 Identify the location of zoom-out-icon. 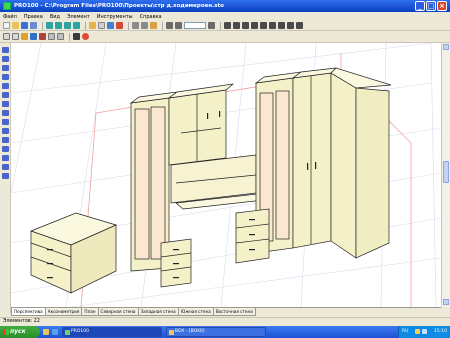
(178, 25).